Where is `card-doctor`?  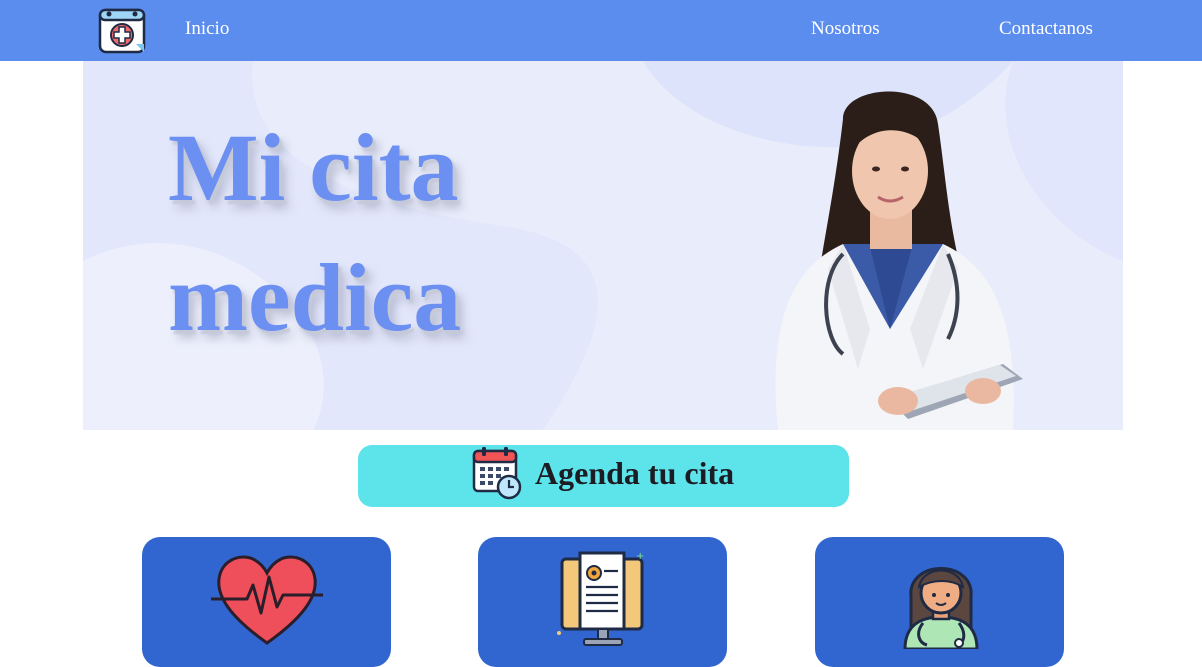 card-doctor is located at coordinates (939, 602).